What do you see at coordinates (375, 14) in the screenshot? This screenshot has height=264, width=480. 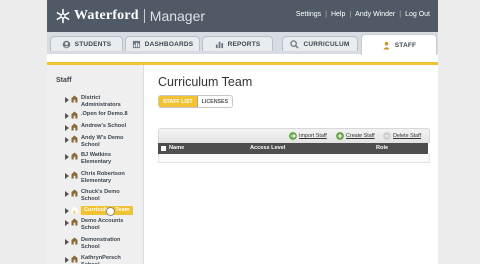 I see `user-name-link: Andy Winder` at bounding box center [375, 14].